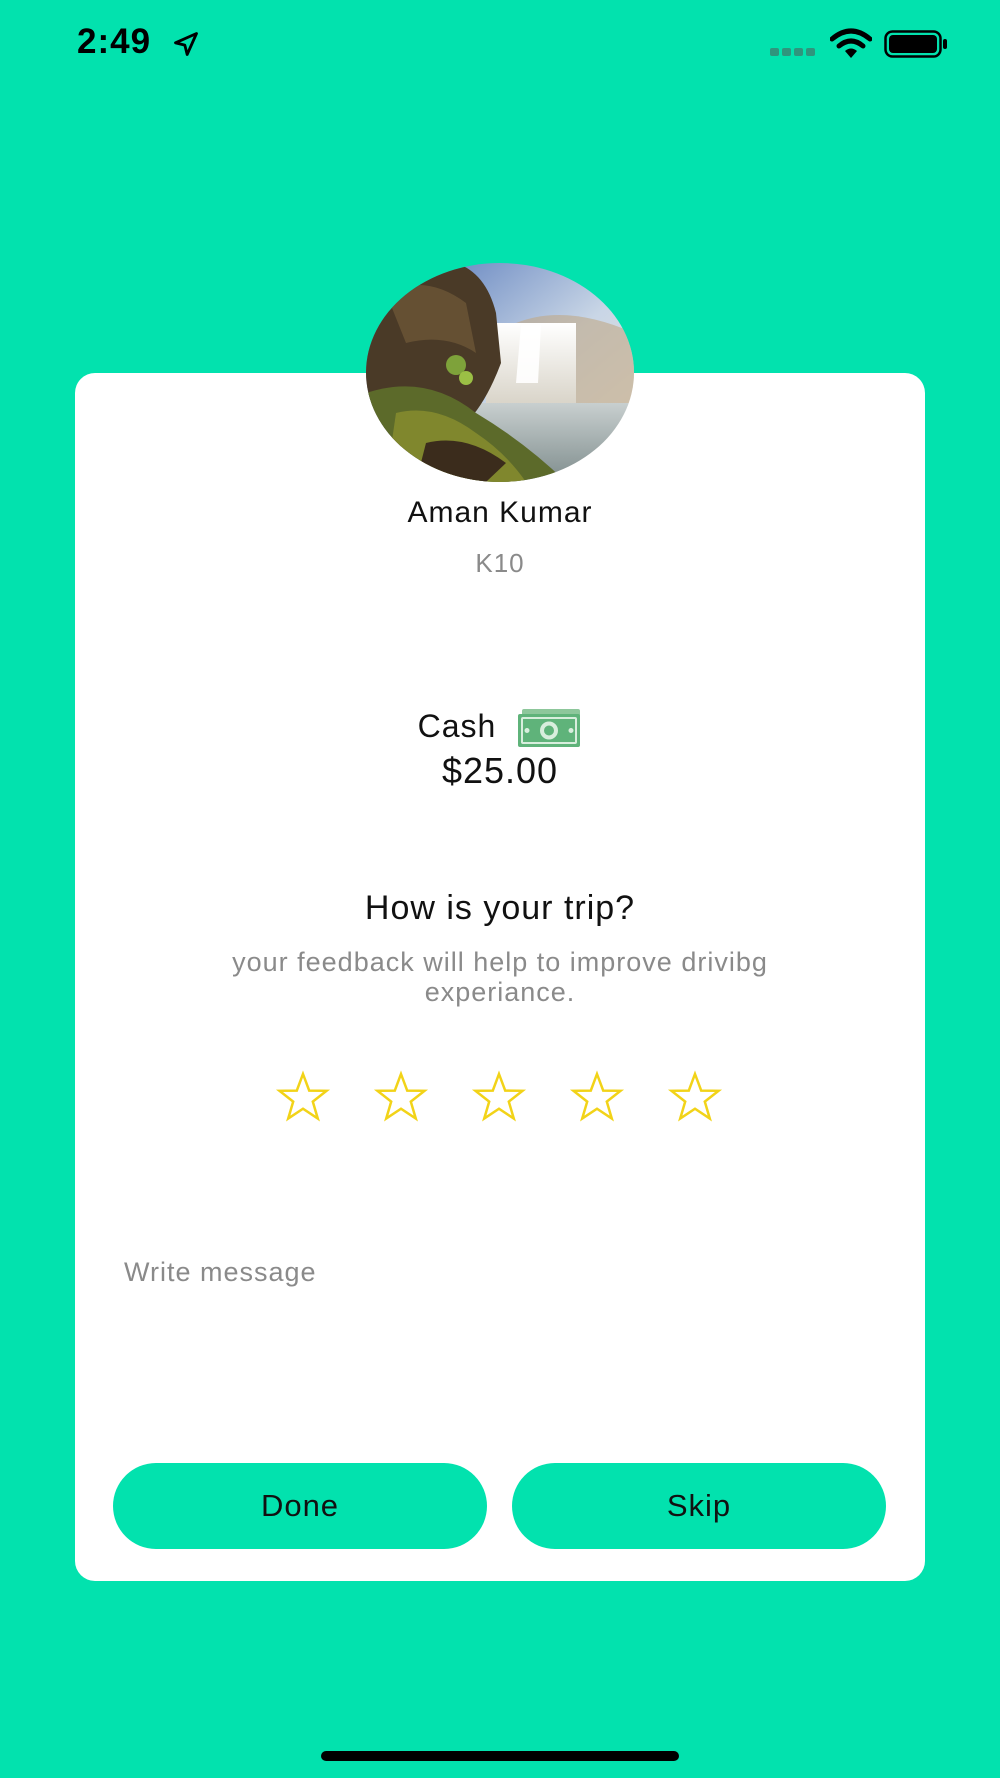 The image size is (1000, 1778). I want to click on driver-avatar, so click(500, 372).